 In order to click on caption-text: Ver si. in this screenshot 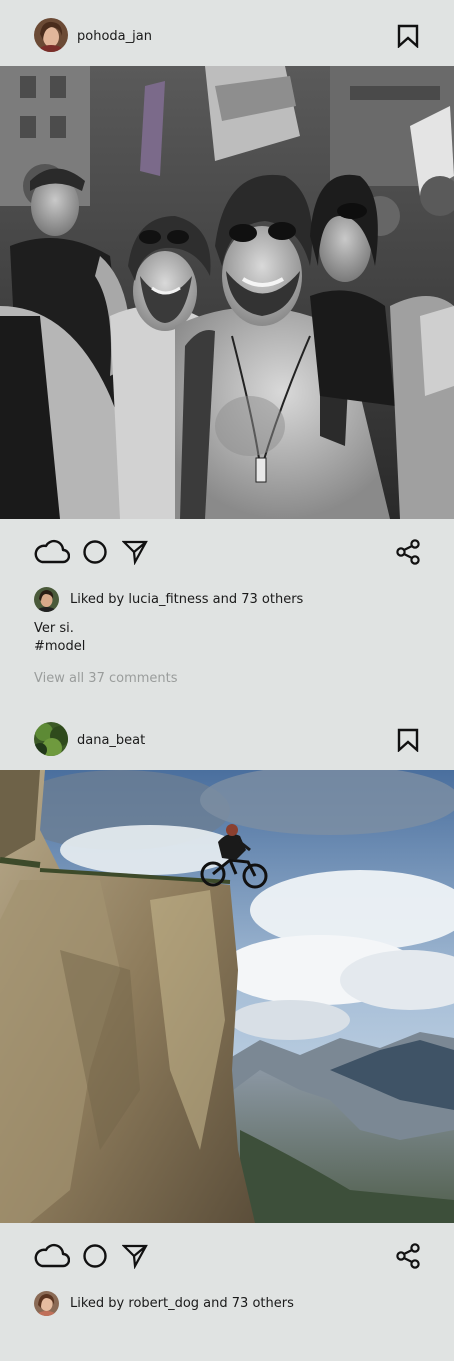, I will do `click(54, 628)`.